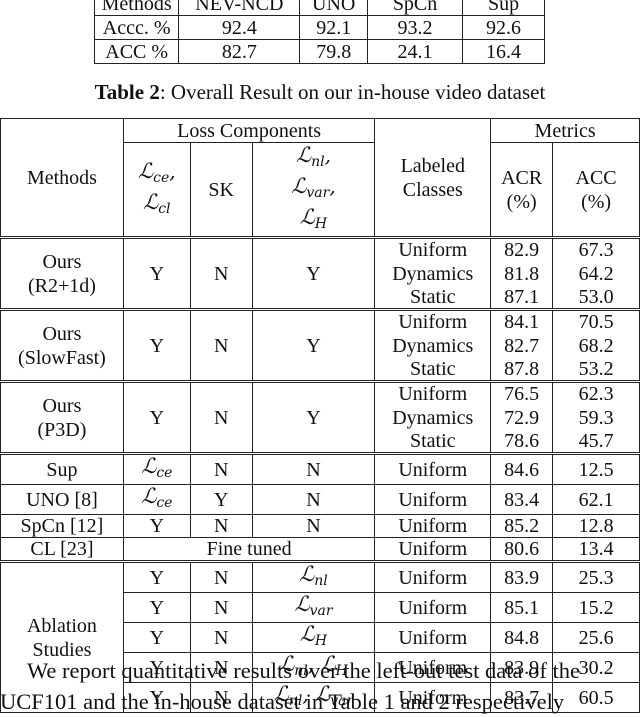 The width and height of the screenshot is (640, 717). What do you see at coordinates (313, 218) in the screenshot?
I see `loss-nl-var-h-header-line: ℒH` at bounding box center [313, 218].